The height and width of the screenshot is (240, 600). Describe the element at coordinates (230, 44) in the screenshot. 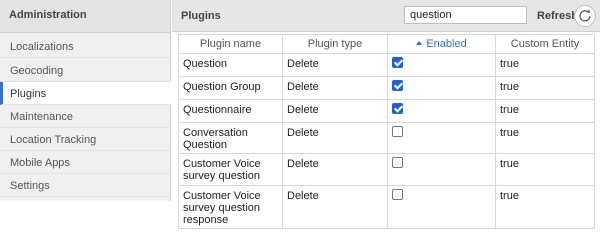

I see `column-header-plugin-name: Plugin name` at that location.